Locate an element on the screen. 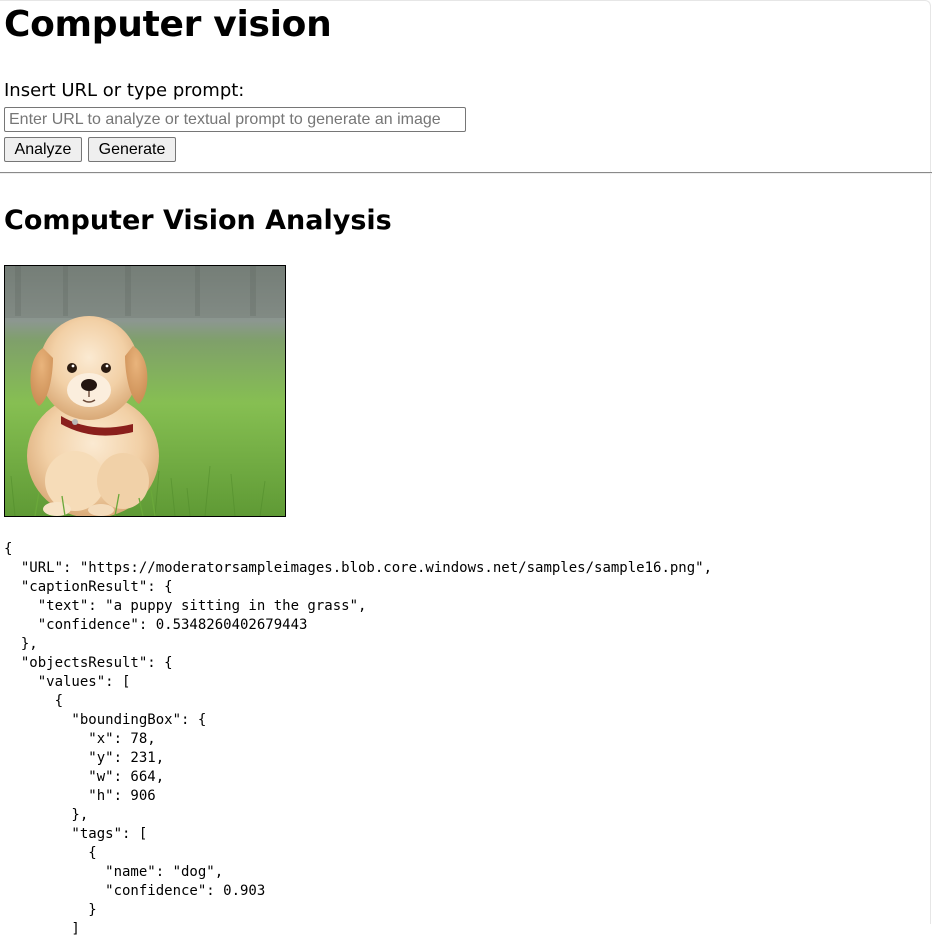 The height and width of the screenshot is (939, 932). analyzed-image is located at coordinates (145, 391).